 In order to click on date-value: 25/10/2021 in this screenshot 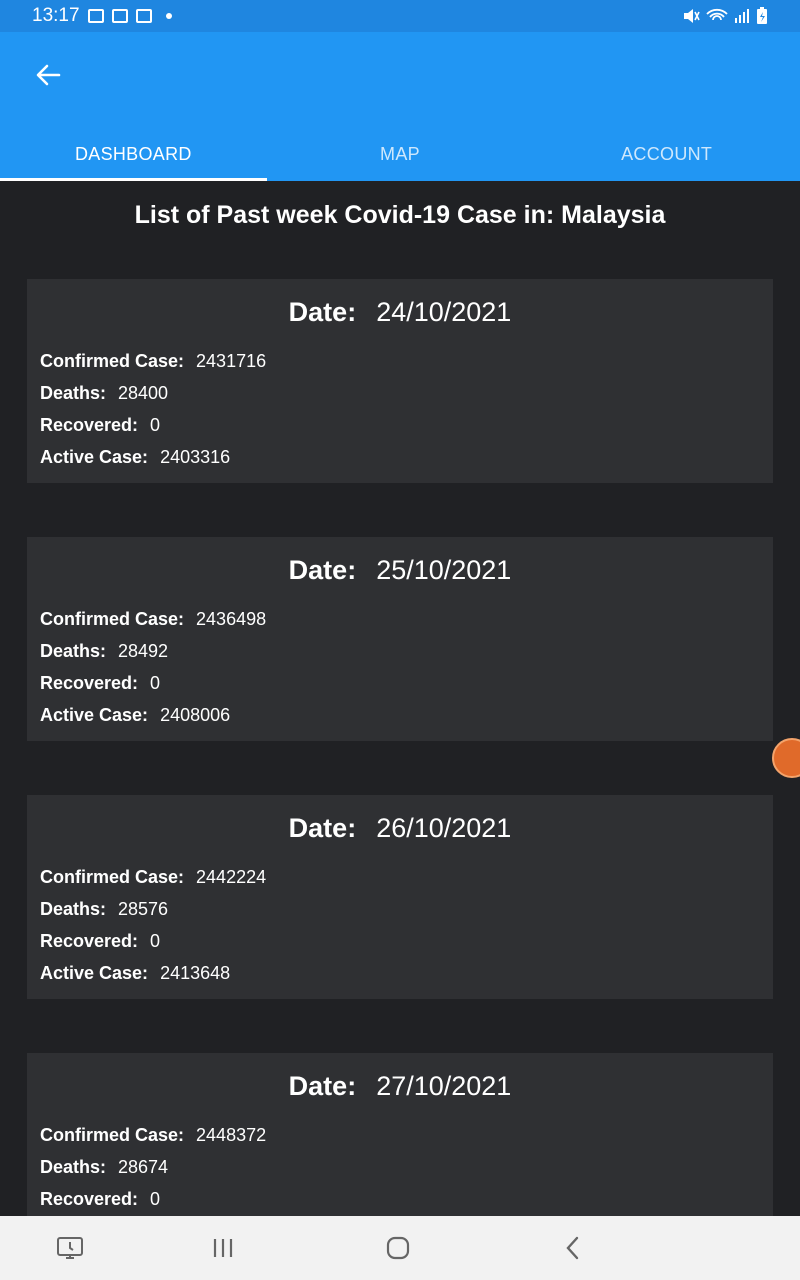, I will do `click(444, 570)`.